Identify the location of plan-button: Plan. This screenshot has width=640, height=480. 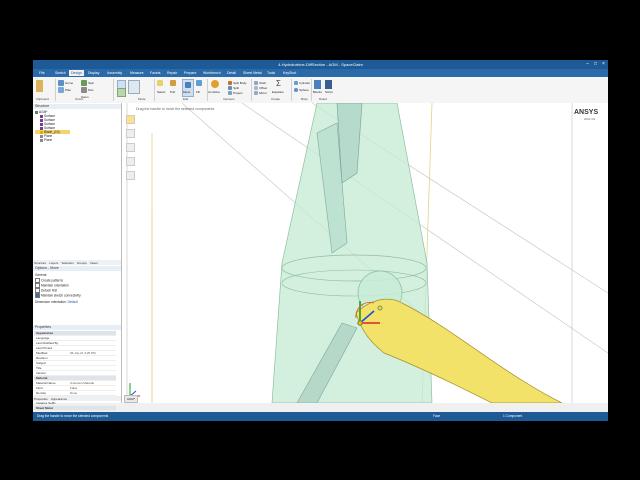
(64, 91).